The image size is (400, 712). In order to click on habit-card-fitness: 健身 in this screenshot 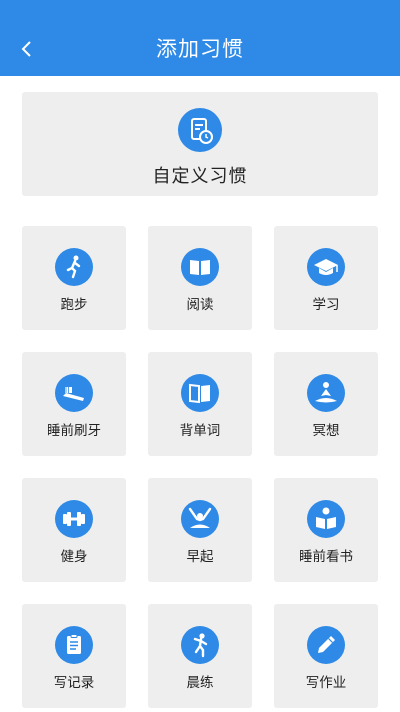, I will do `click(74, 530)`.